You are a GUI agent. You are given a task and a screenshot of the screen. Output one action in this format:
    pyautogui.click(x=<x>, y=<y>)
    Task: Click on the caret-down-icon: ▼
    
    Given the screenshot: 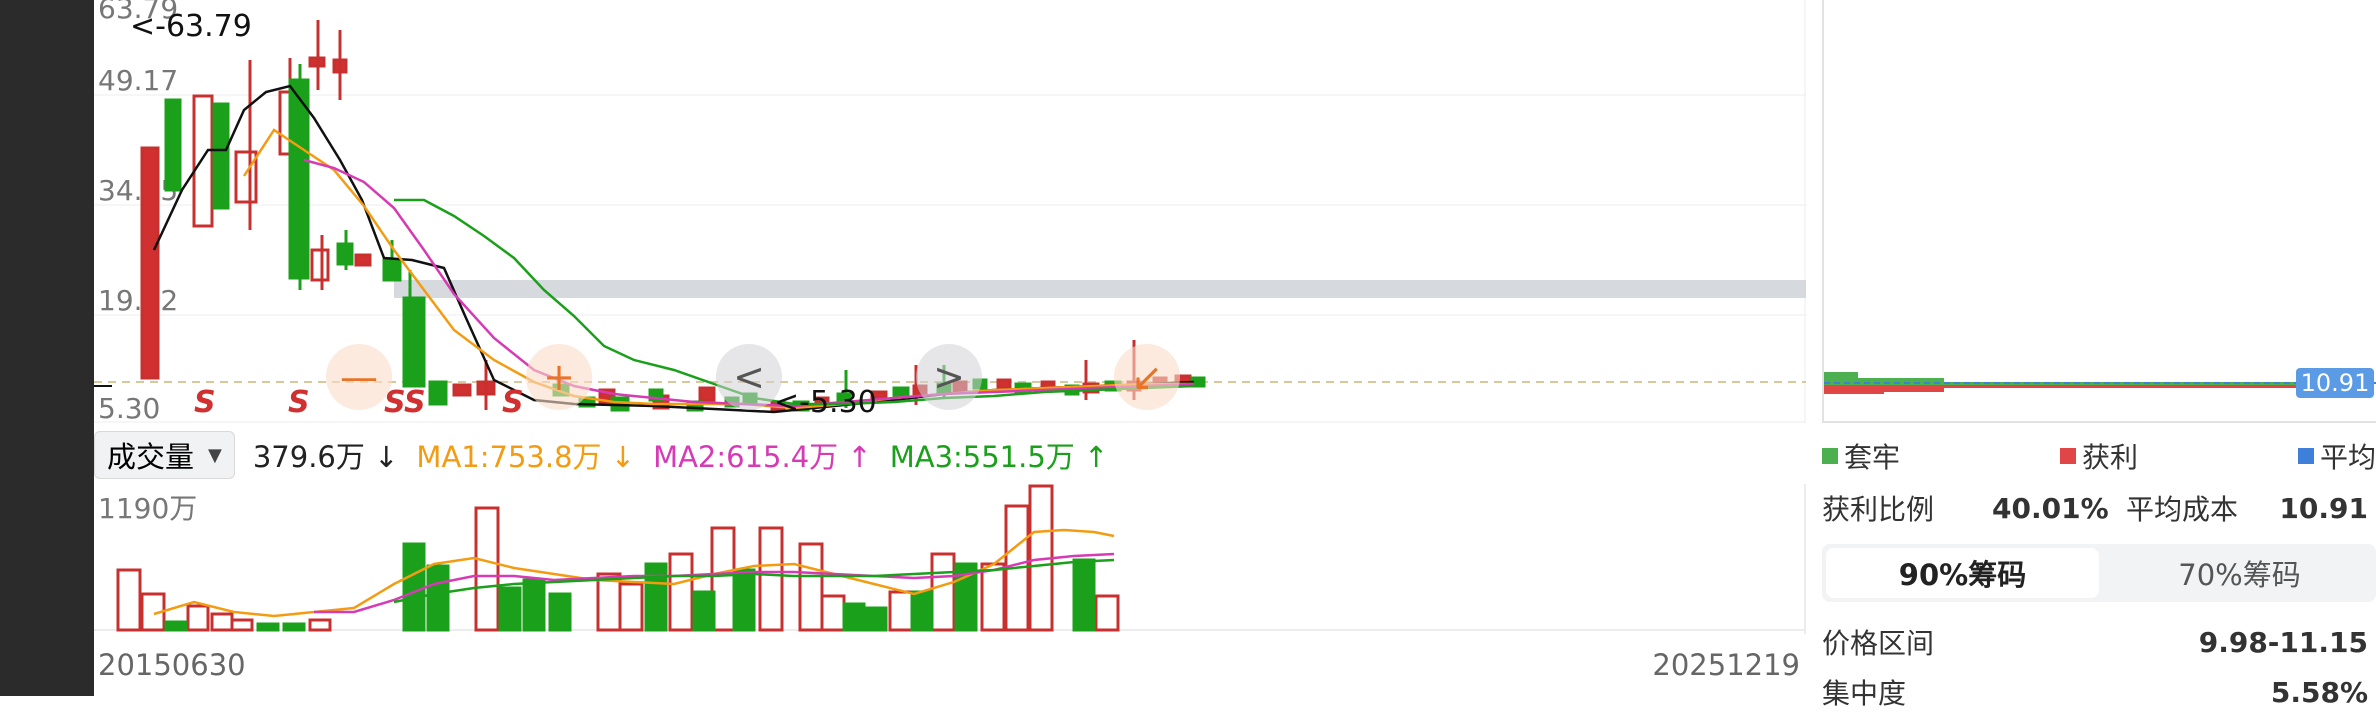 What is the action you would take?
    pyautogui.click(x=215, y=455)
    